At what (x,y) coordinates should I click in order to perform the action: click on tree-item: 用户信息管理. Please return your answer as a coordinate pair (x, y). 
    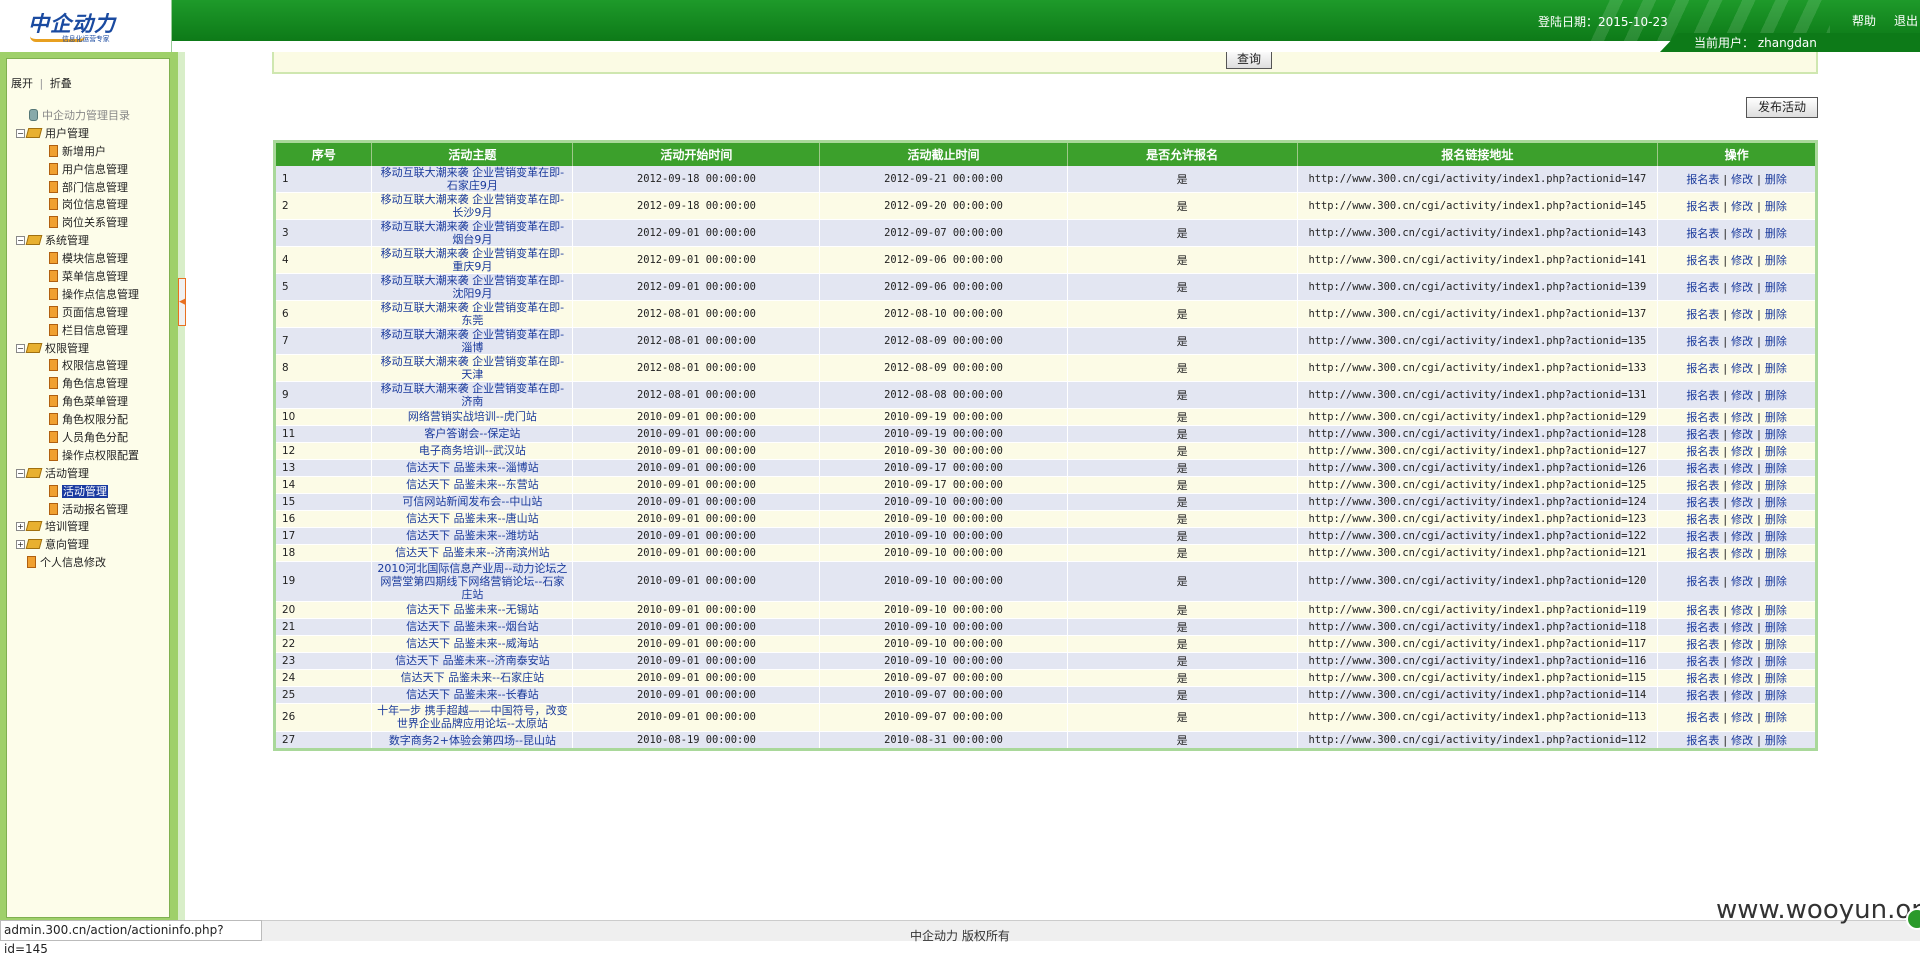
    Looking at the image, I should click on (75, 170).